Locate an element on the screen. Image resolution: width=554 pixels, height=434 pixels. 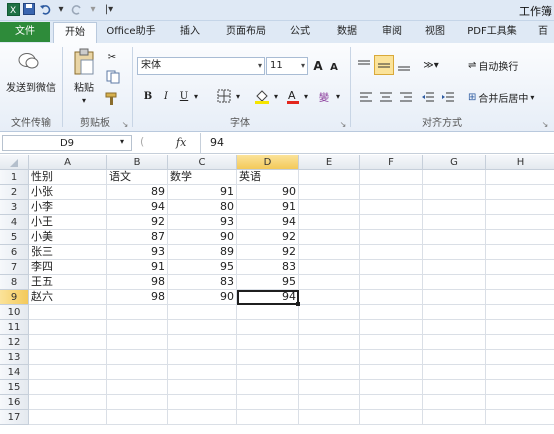
row-header: 15 is located at coordinates (14, 387).